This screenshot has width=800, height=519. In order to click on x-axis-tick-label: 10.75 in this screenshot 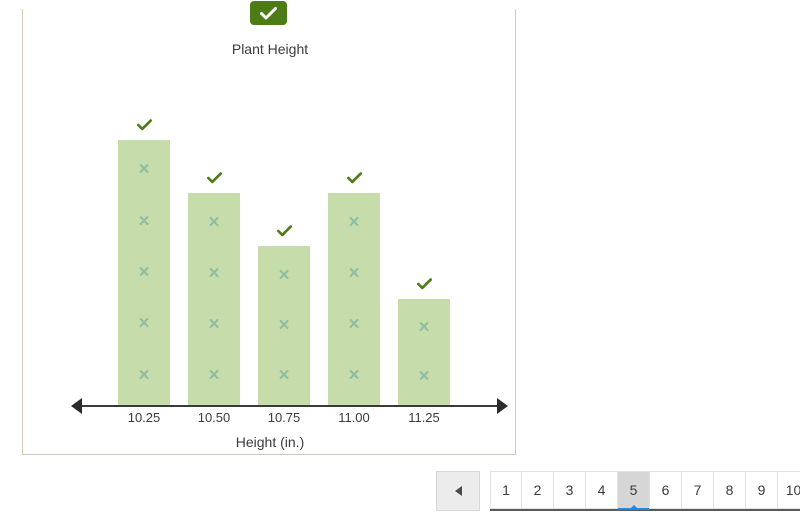, I will do `click(284, 417)`.